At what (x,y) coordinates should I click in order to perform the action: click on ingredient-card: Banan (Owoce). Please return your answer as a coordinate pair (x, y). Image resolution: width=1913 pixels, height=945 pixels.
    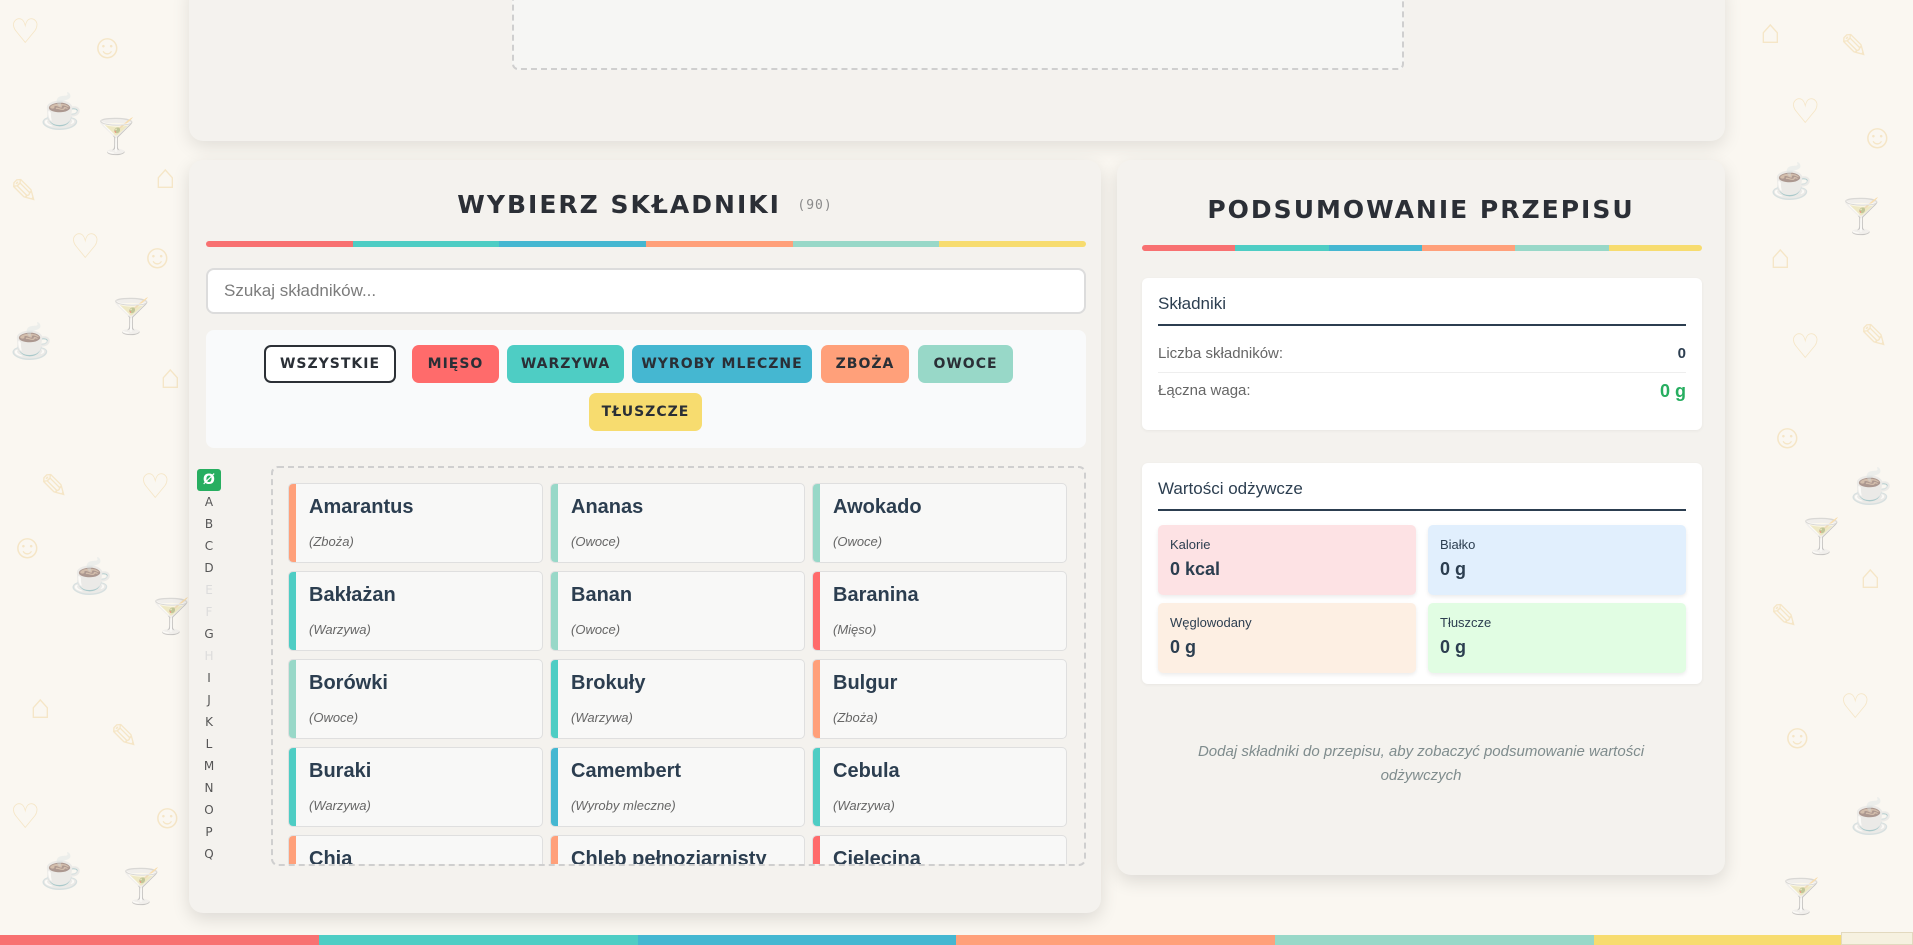
    Looking at the image, I should click on (677, 611).